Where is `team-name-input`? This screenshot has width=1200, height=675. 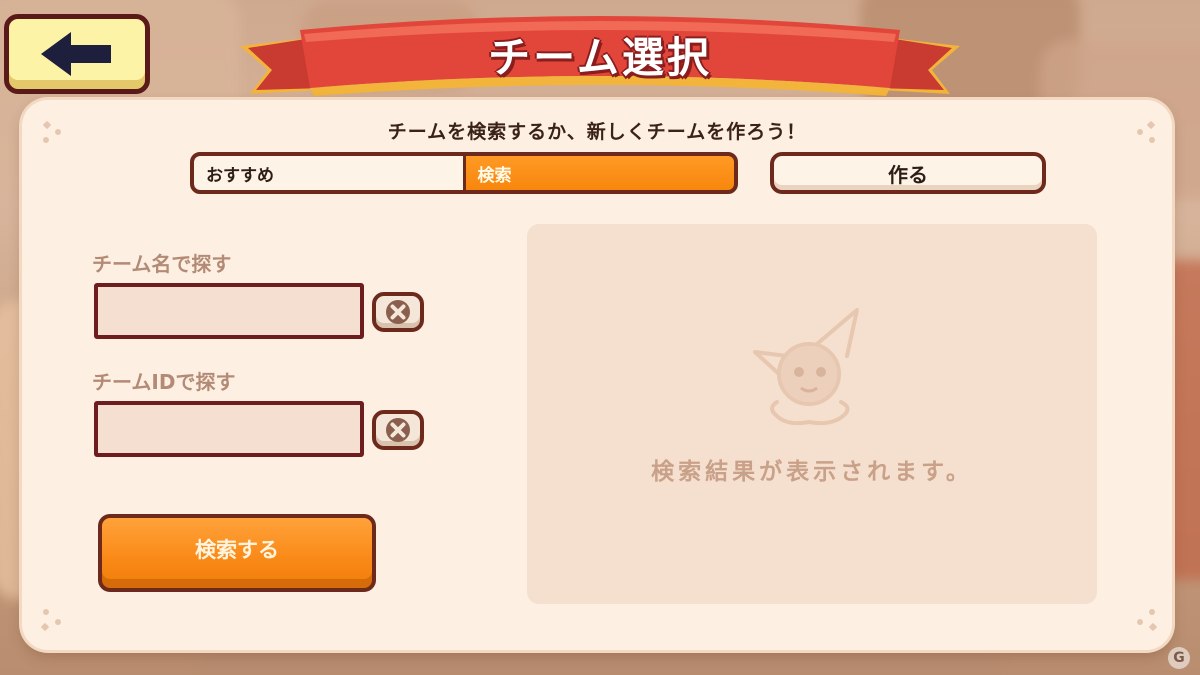
team-name-input is located at coordinates (229, 311).